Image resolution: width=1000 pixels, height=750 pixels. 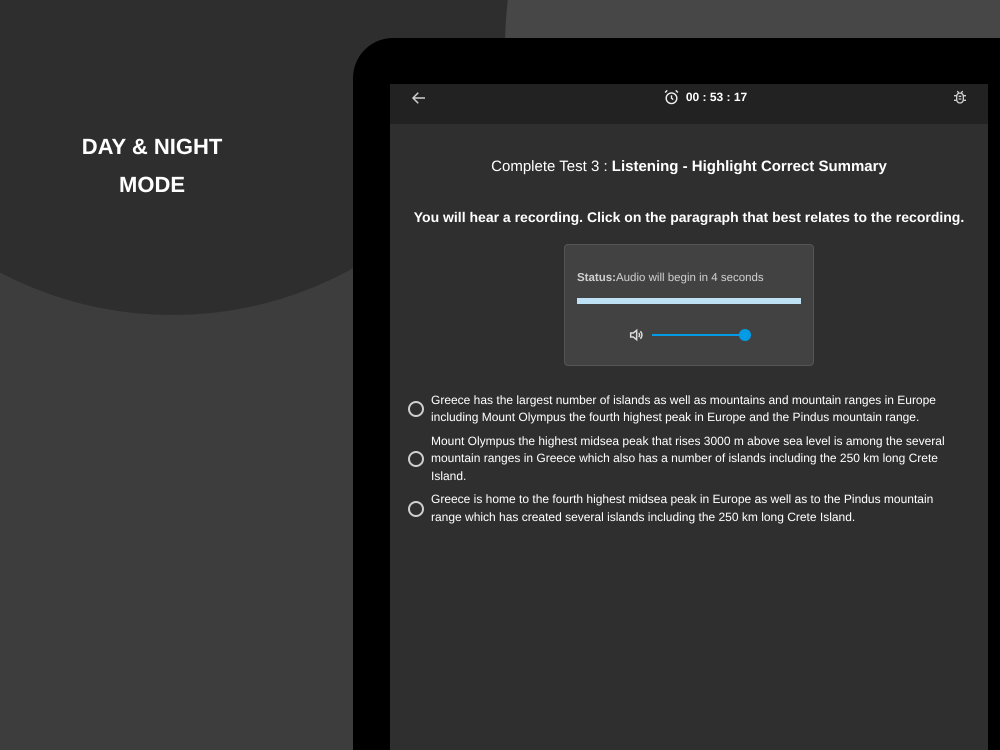 What do you see at coordinates (636, 334) in the screenshot?
I see `volume-icon` at bounding box center [636, 334].